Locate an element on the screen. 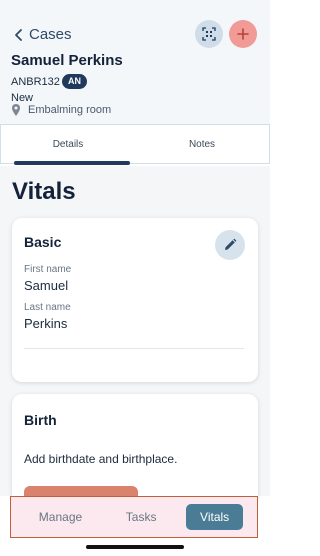 This screenshot has width=320, height=556. add-button is located at coordinates (243, 34).